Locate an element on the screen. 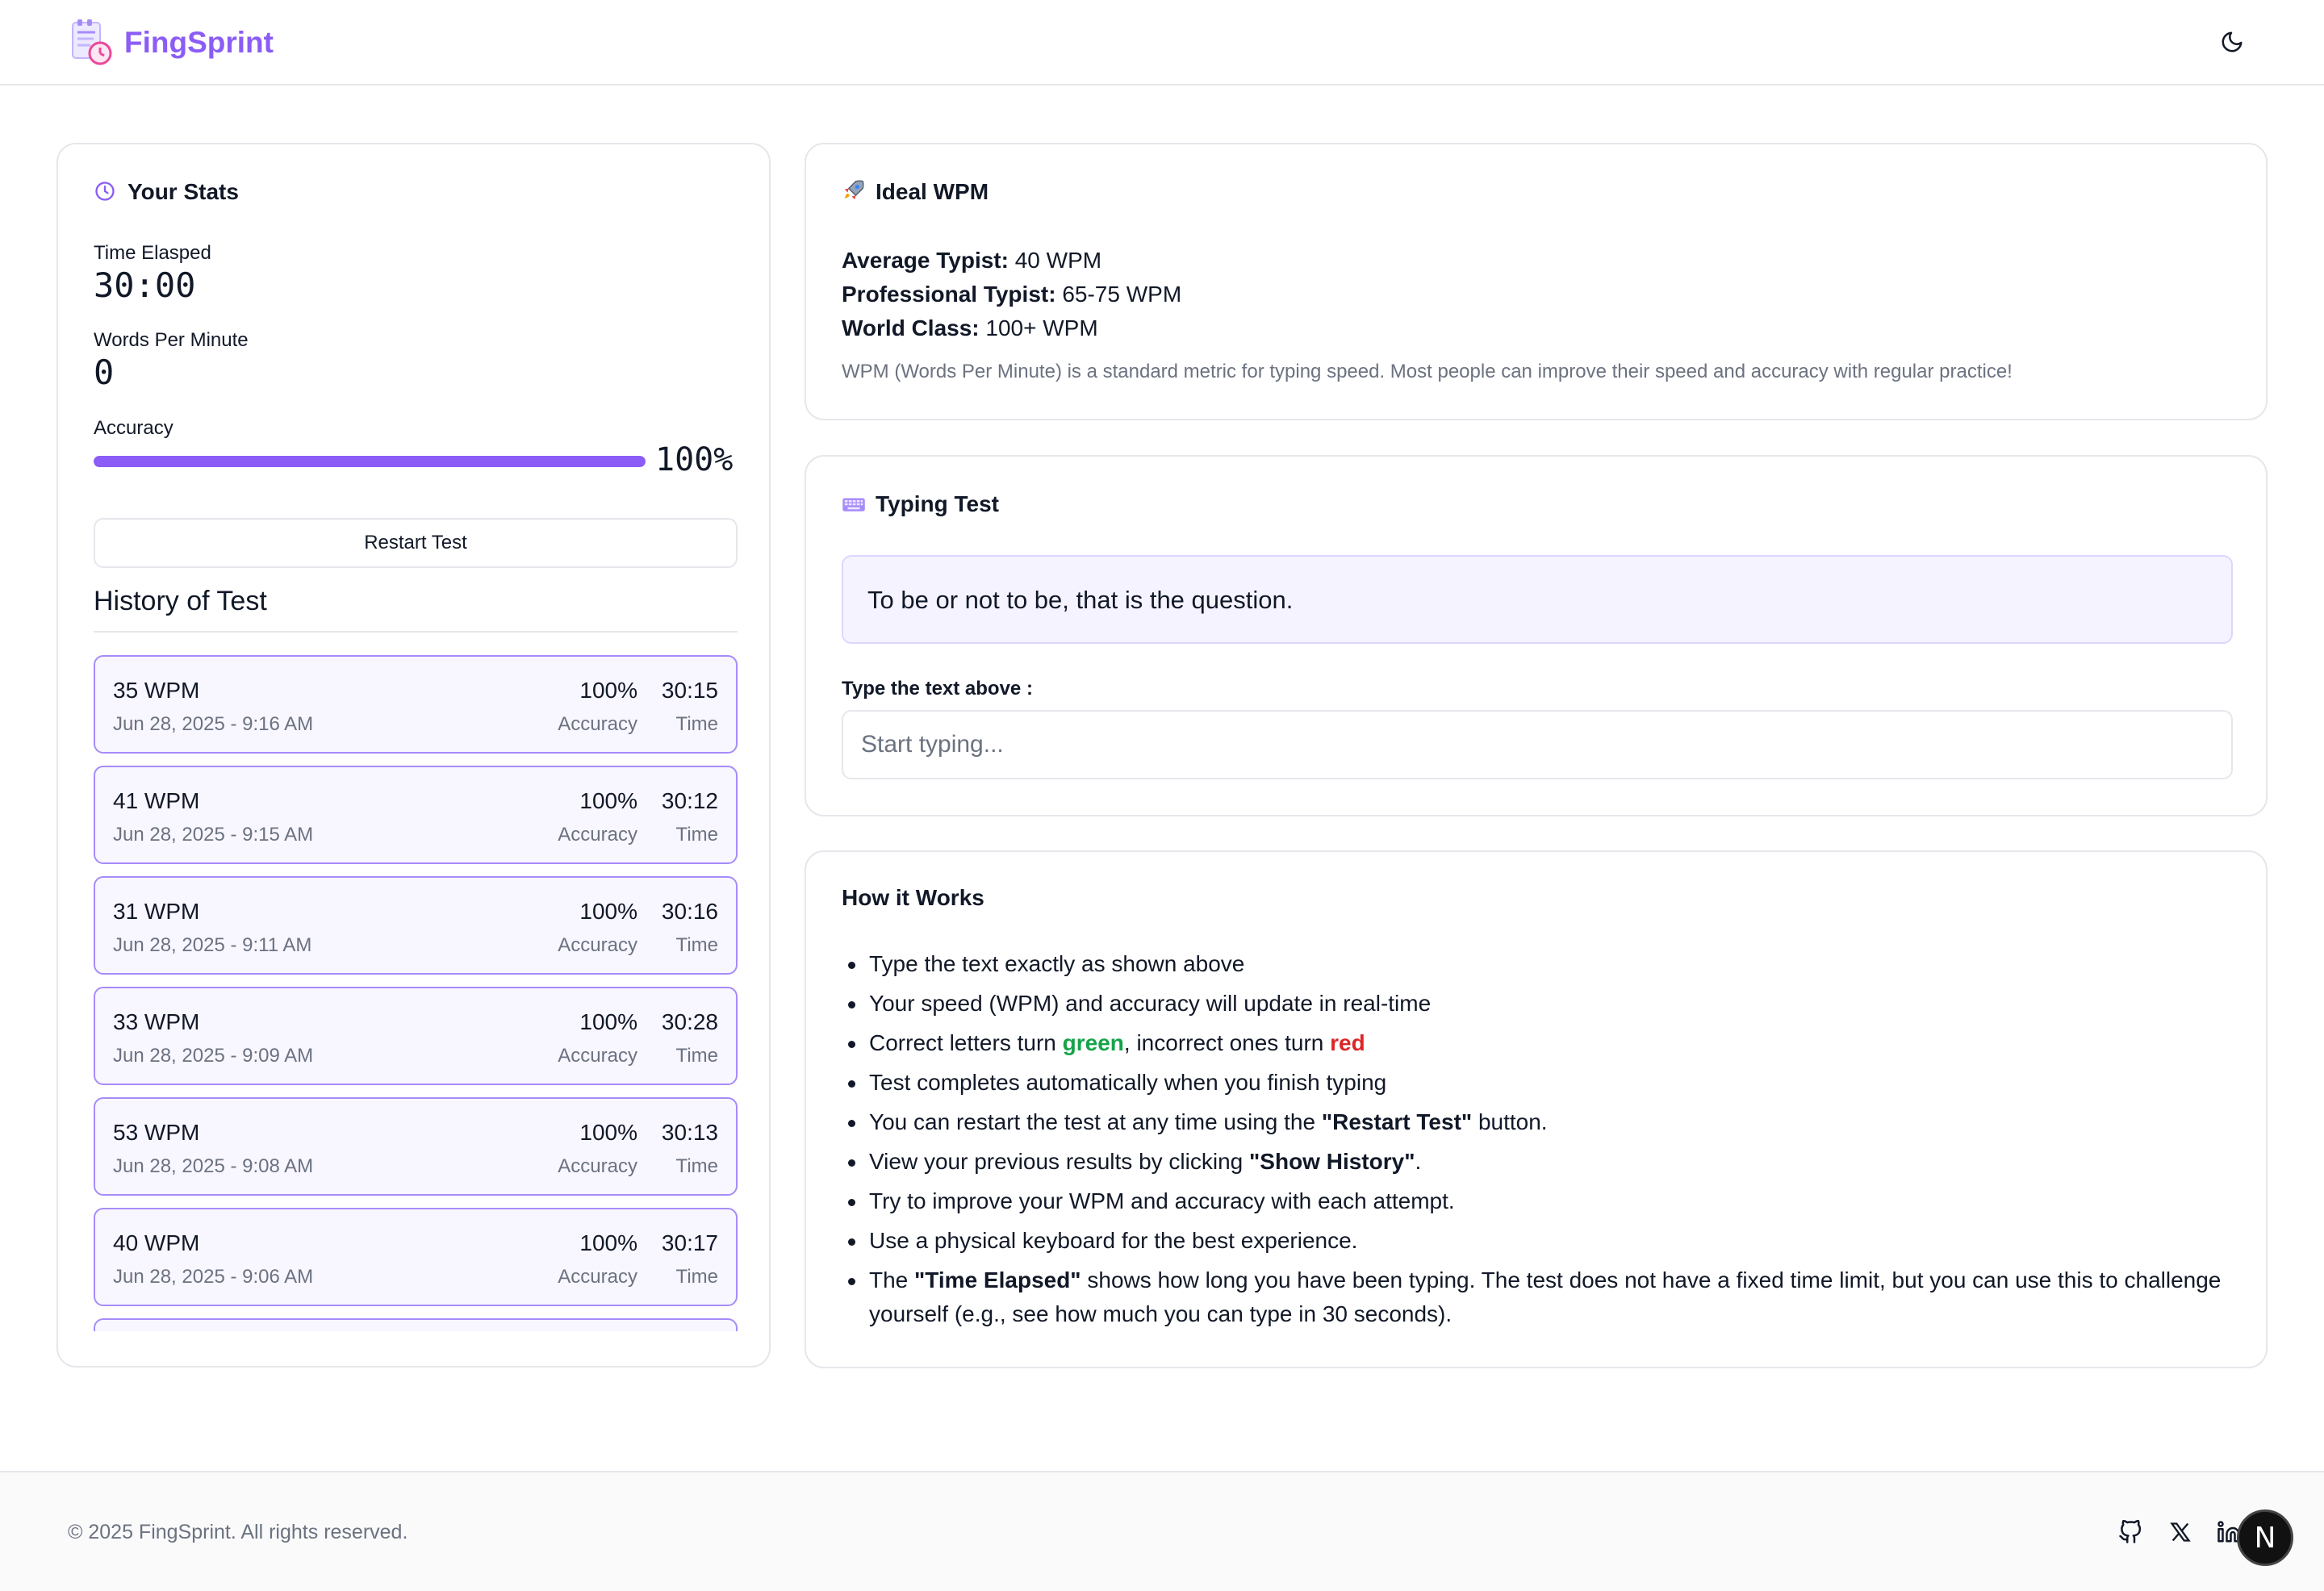  site-header: FingSprint is located at coordinates (1162, 43).